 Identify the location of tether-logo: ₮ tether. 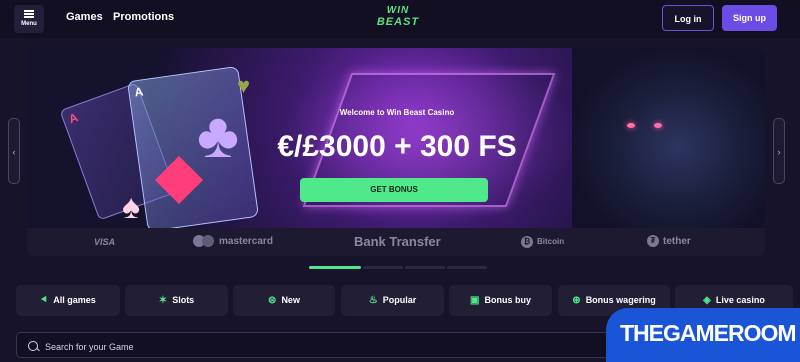
(669, 242).